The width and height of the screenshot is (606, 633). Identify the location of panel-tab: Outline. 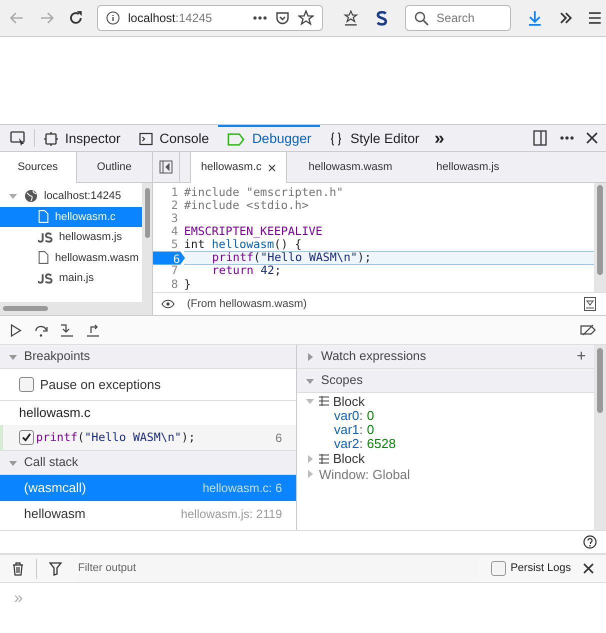
(114, 167).